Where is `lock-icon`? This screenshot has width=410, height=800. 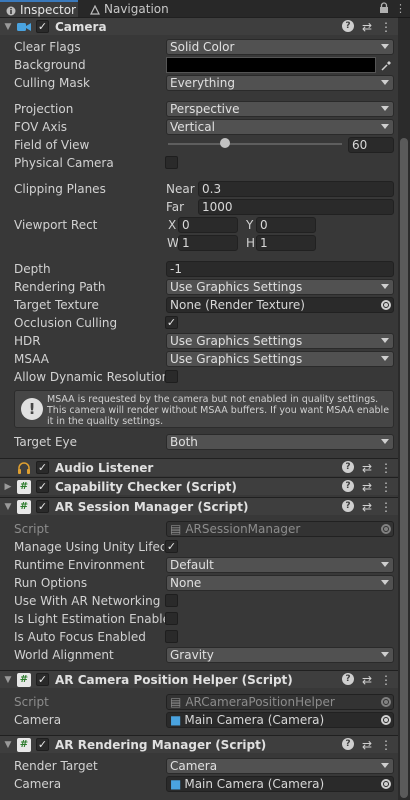
lock-icon is located at coordinates (384, 9).